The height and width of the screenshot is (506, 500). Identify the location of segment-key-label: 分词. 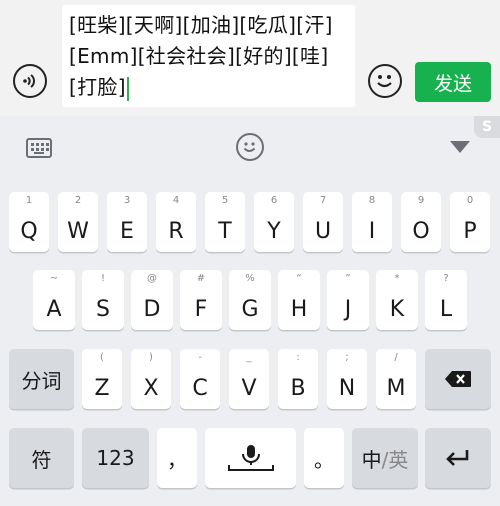
(41, 380).